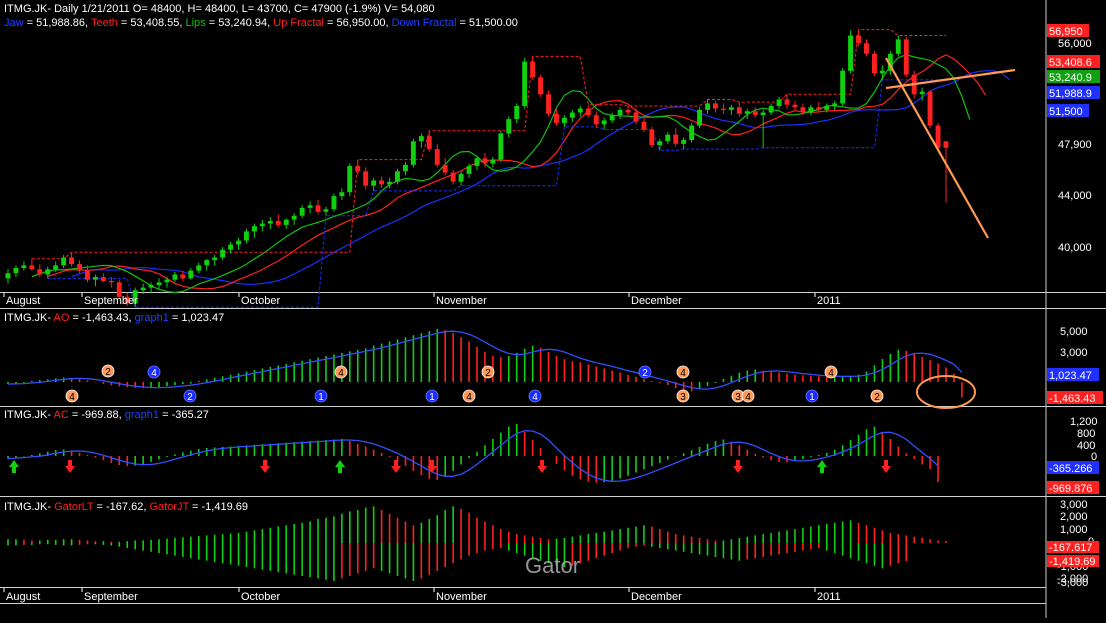 The width and height of the screenshot is (1106, 623). Describe the element at coordinates (1075, 248) in the screenshot. I see `price-ytick-40000: 40,000` at that location.